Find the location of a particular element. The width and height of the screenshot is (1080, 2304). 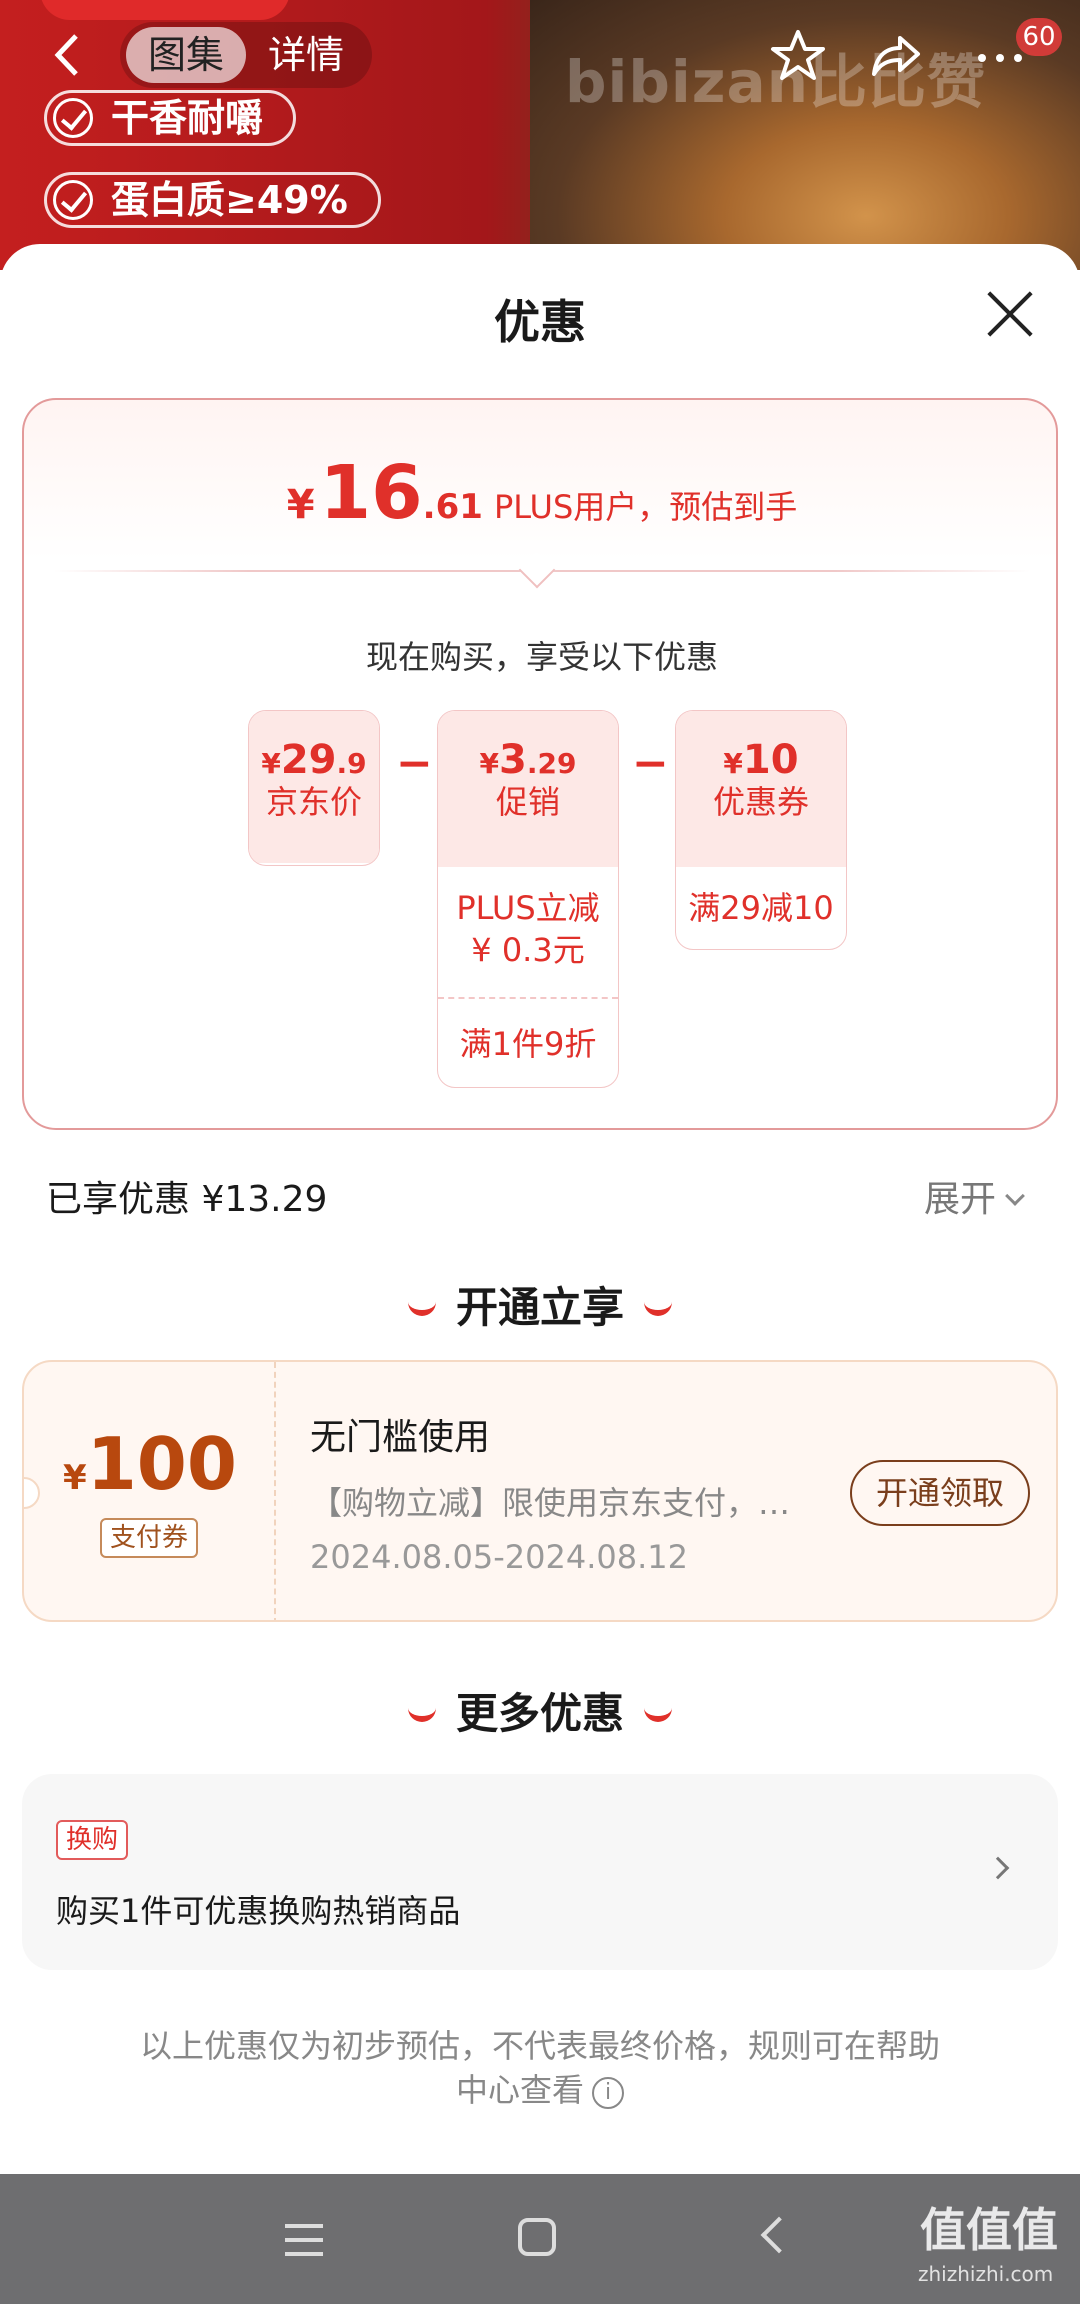

chevron-left-icon is located at coordinates (66, 55).